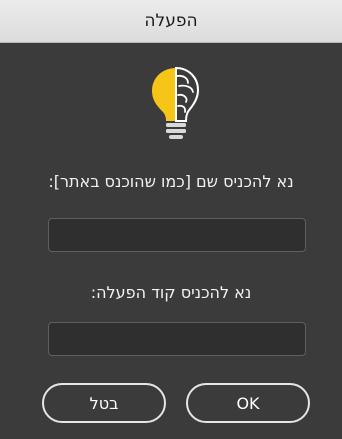 Image resolution: width=342 pixels, height=439 pixels. I want to click on ok-button-label: OK, so click(248, 403).